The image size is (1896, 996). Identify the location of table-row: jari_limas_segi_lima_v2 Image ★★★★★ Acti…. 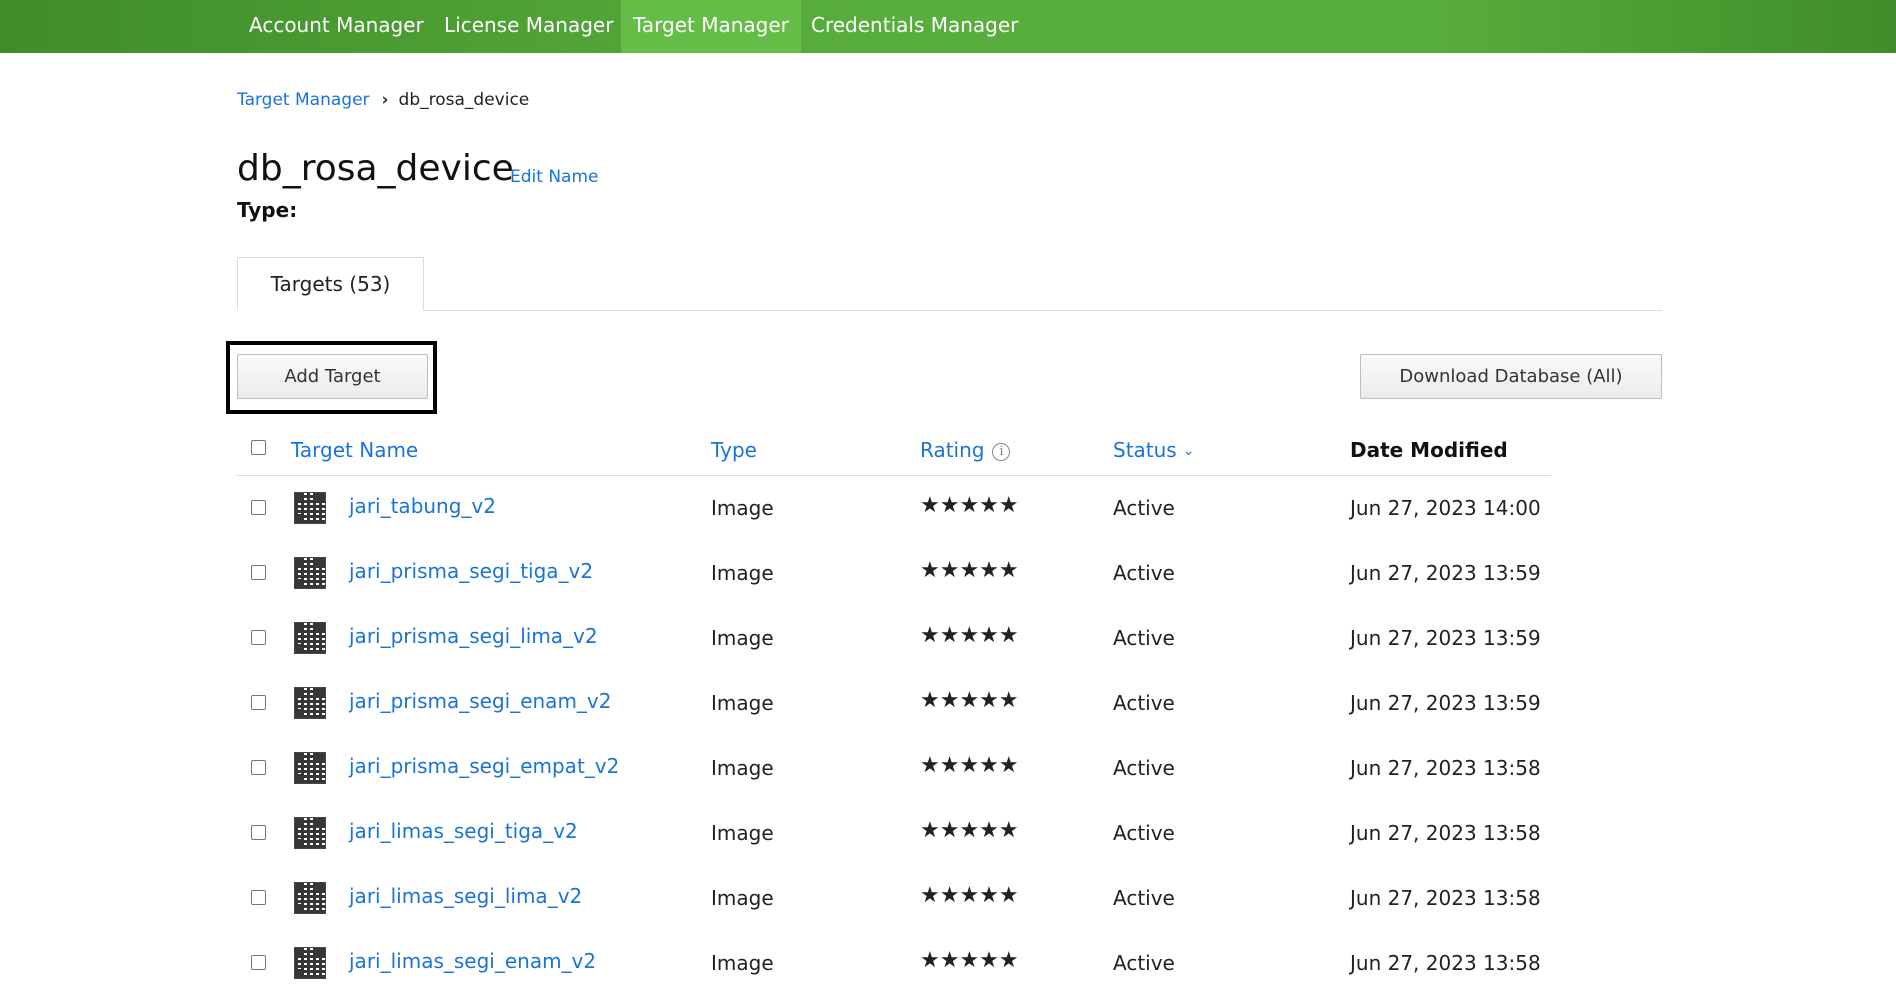
(894, 898).